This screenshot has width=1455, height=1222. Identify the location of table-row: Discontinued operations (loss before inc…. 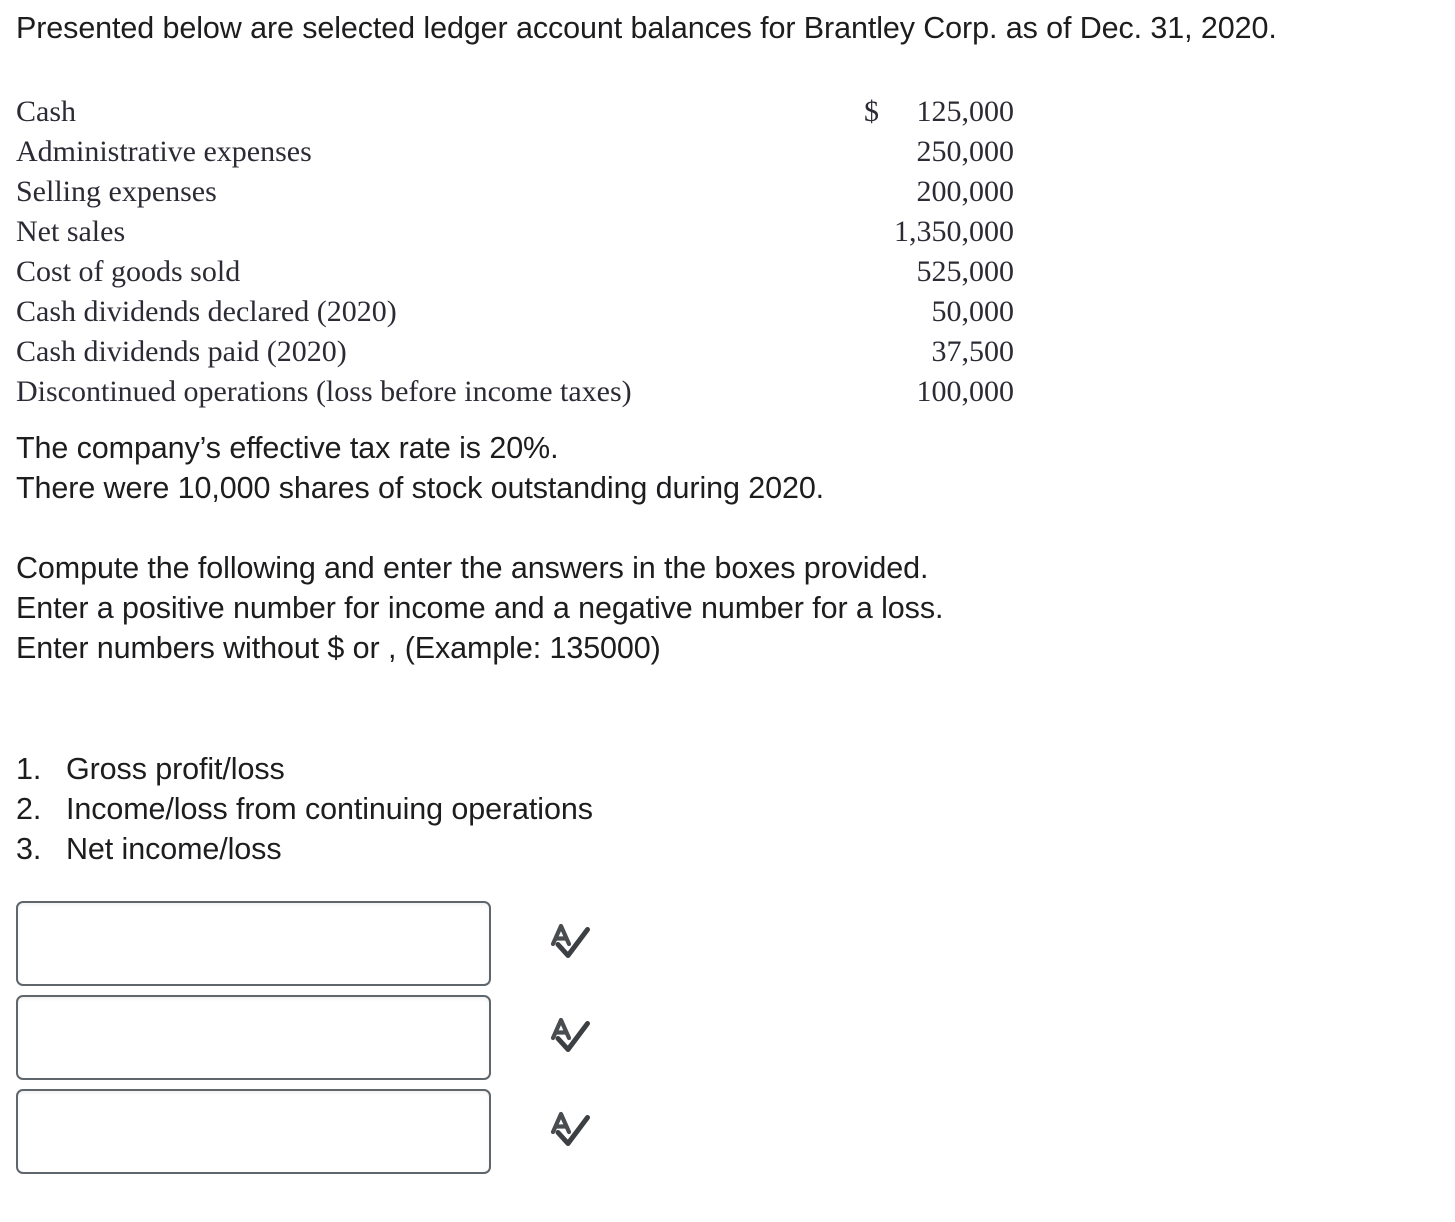
(516, 392).